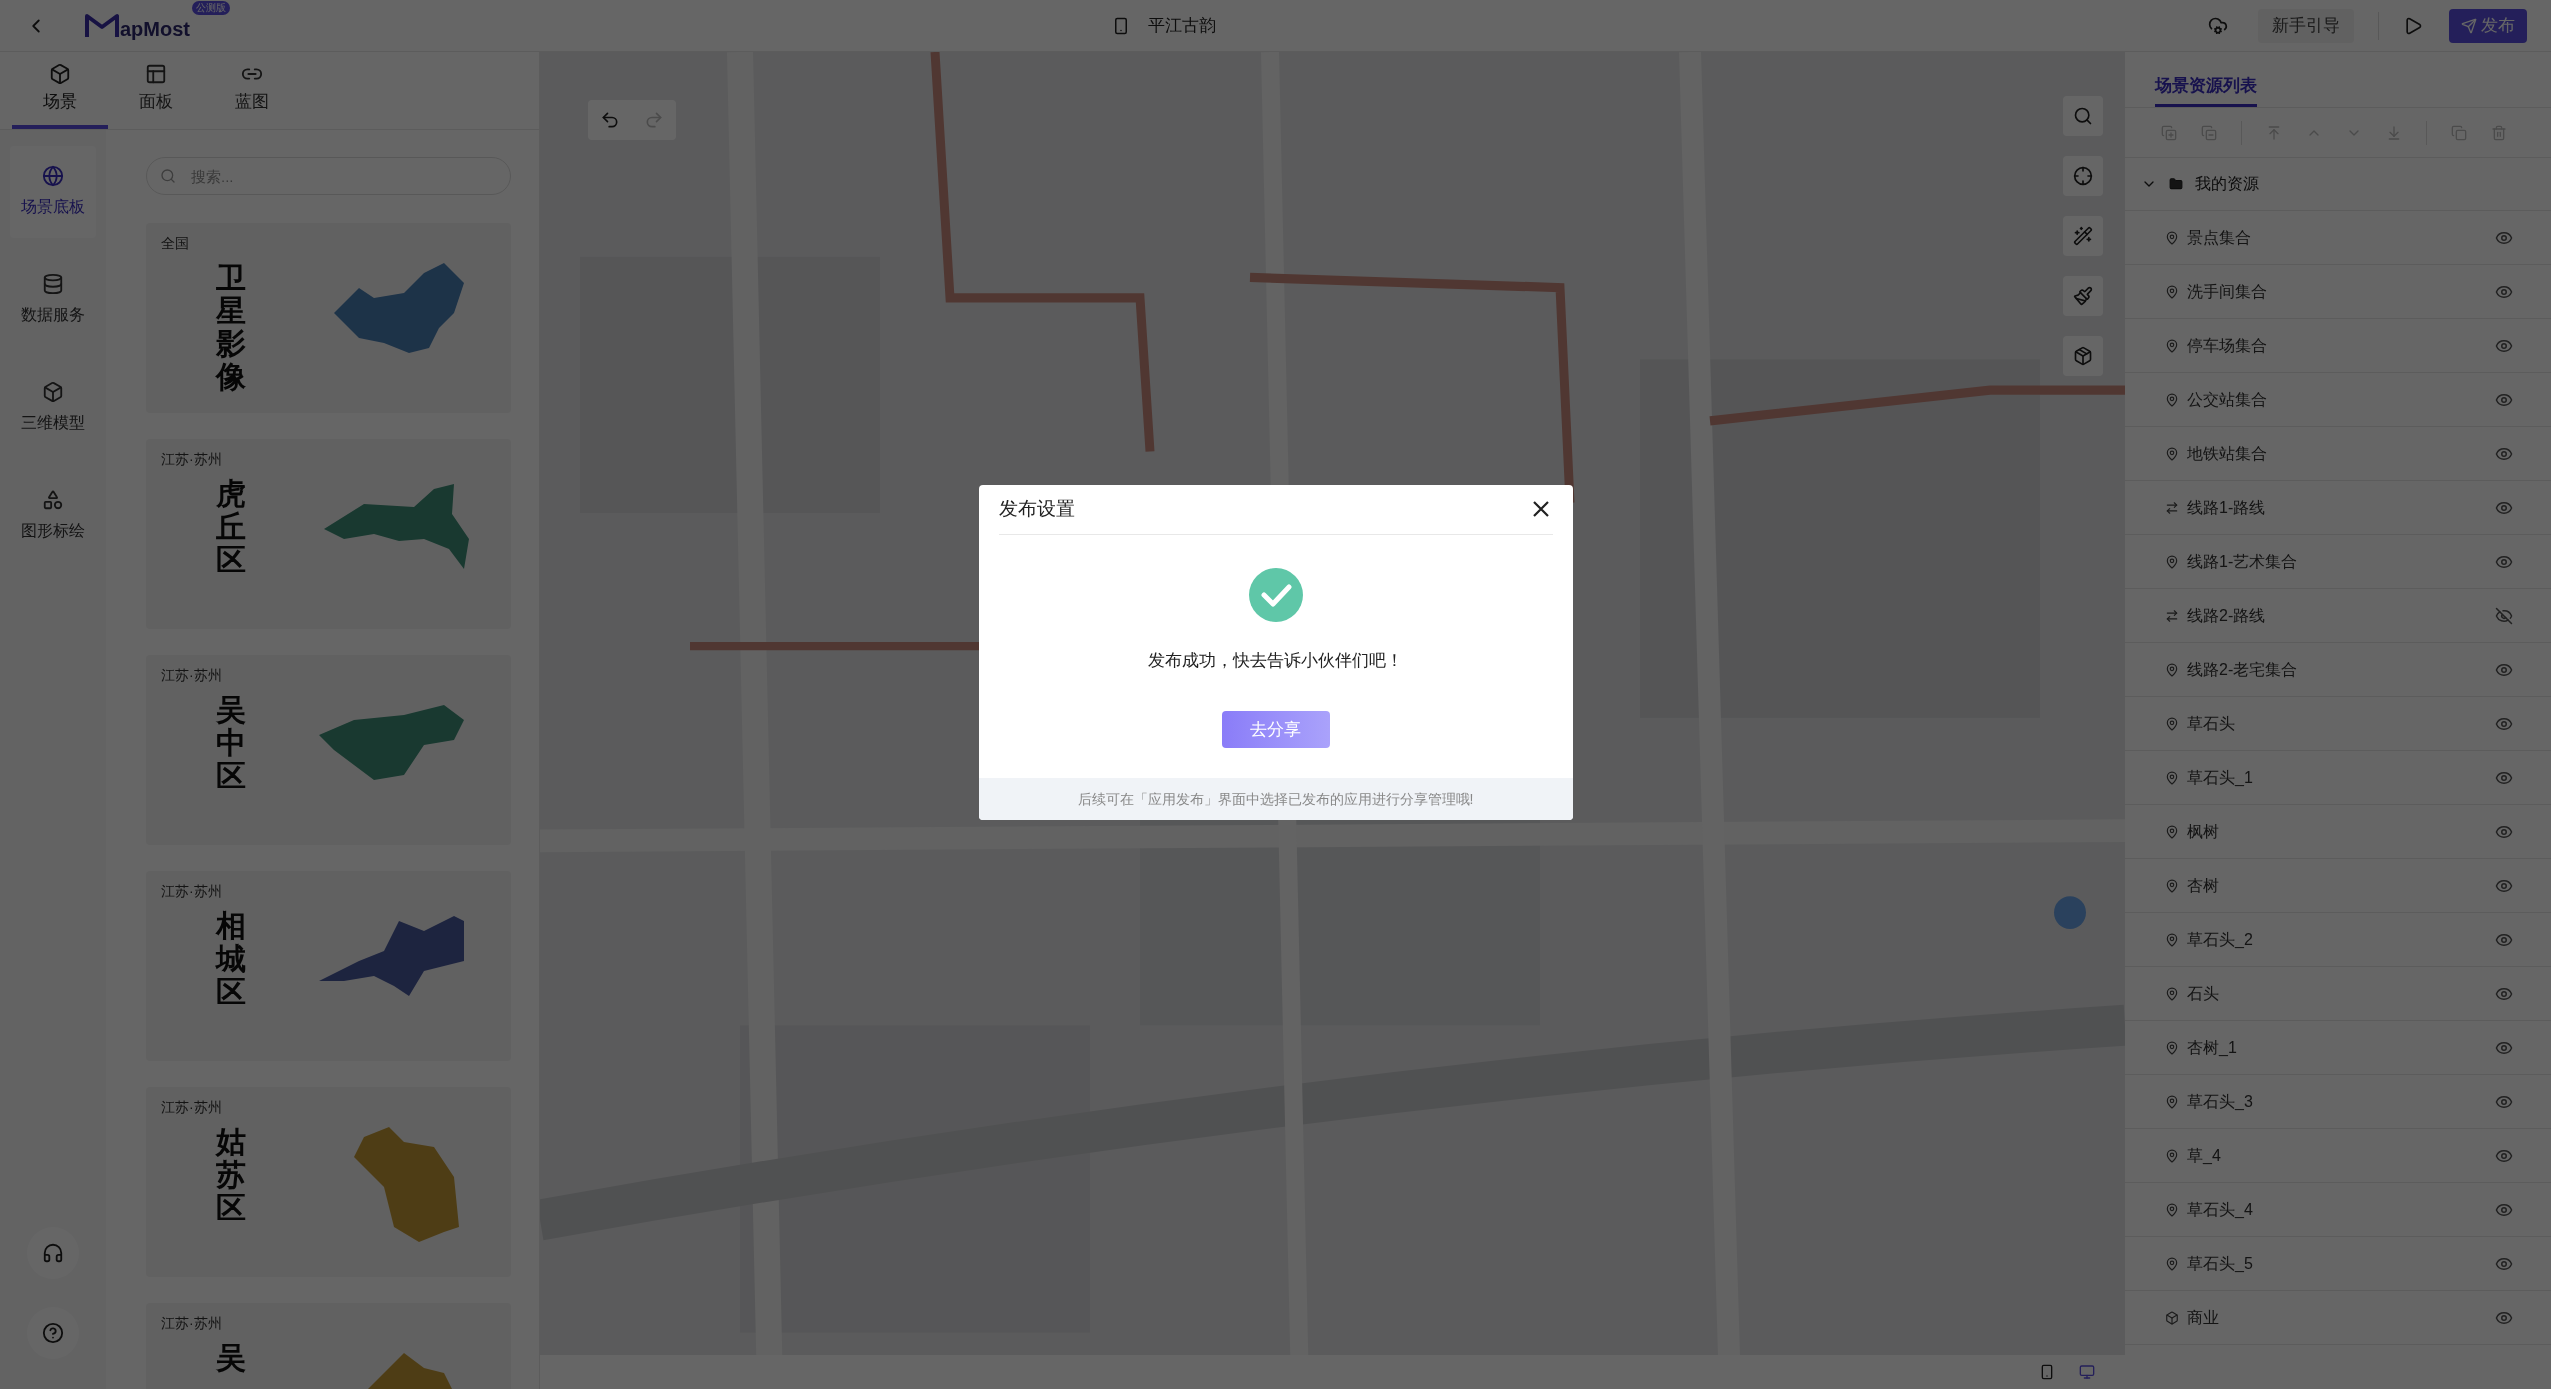  What do you see at coordinates (2212, 1047) in the screenshot?
I see `item-label: 杏树_1` at bounding box center [2212, 1047].